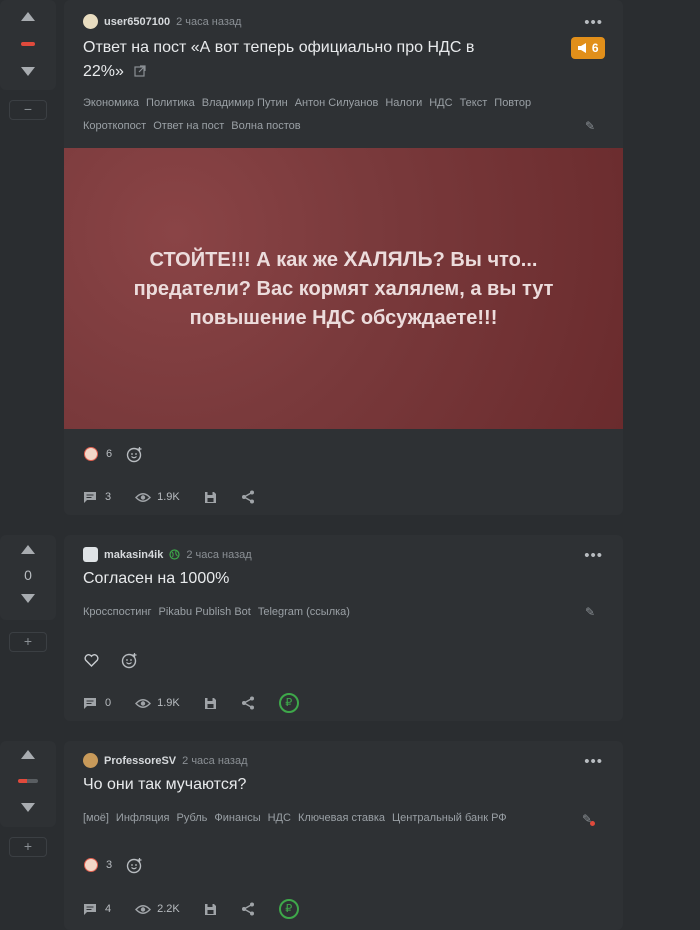  What do you see at coordinates (140, 761) in the screenshot?
I see `author-link: ProfessoreSV` at bounding box center [140, 761].